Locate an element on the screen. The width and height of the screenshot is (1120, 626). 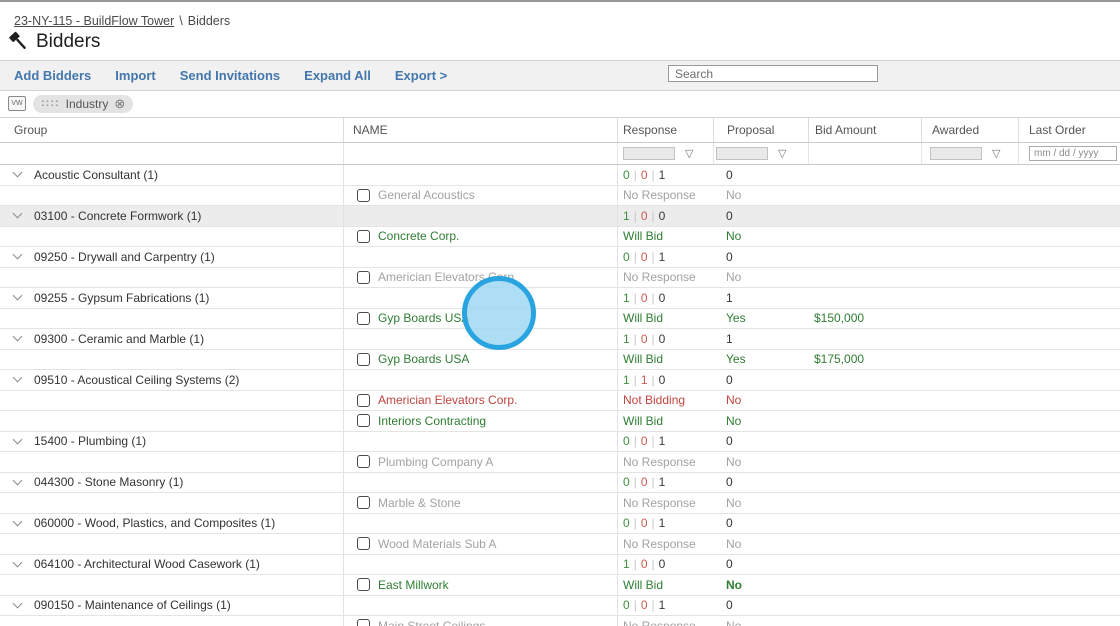
search-input is located at coordinates (773, 73).